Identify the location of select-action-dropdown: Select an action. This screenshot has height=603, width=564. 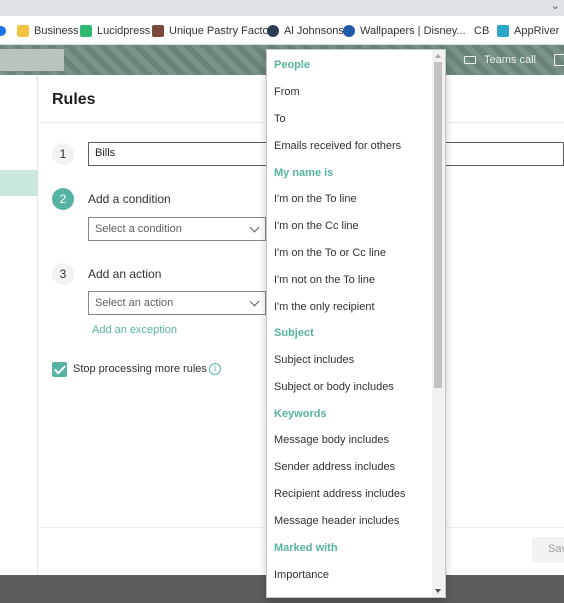
(177, 303).